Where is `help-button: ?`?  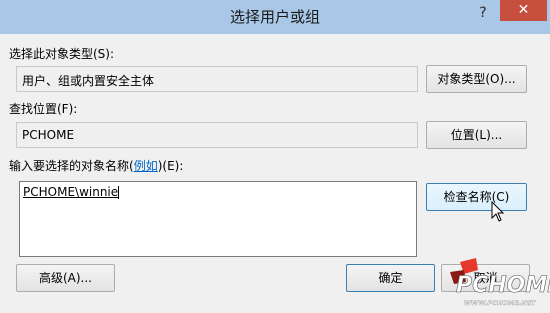 help-button: ? is located at coordinates (483, 13).